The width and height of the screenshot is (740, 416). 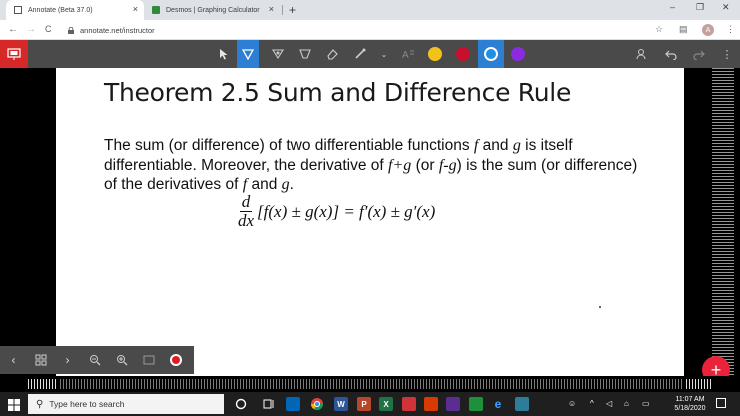 What do you see at coordinates (317, 404) in the screenshot?
I see `chrome-icon` at bounding box center [317, 404].